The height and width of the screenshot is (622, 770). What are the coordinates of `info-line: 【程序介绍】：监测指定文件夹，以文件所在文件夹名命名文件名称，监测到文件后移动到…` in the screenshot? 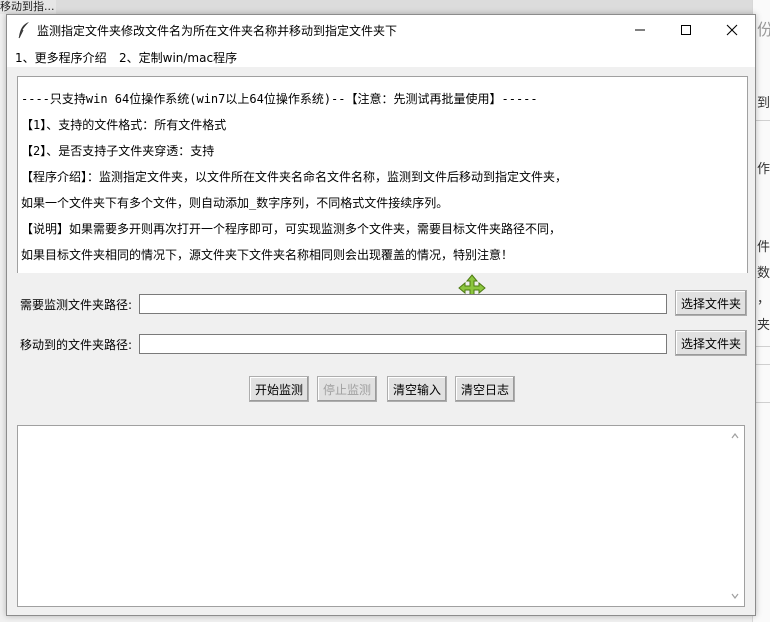 It's located at (294, 177).